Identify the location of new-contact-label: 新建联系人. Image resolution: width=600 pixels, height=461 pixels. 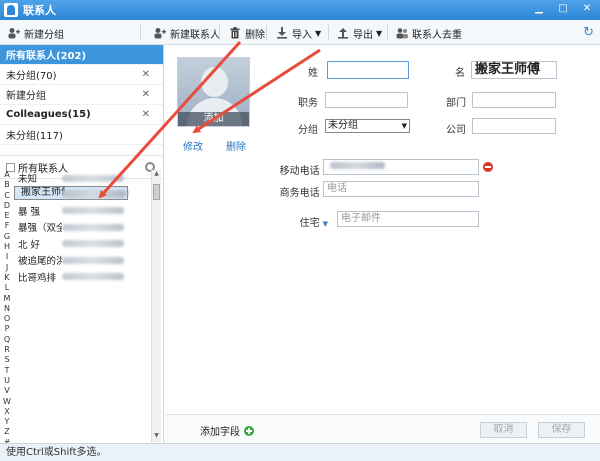
(195, 35).